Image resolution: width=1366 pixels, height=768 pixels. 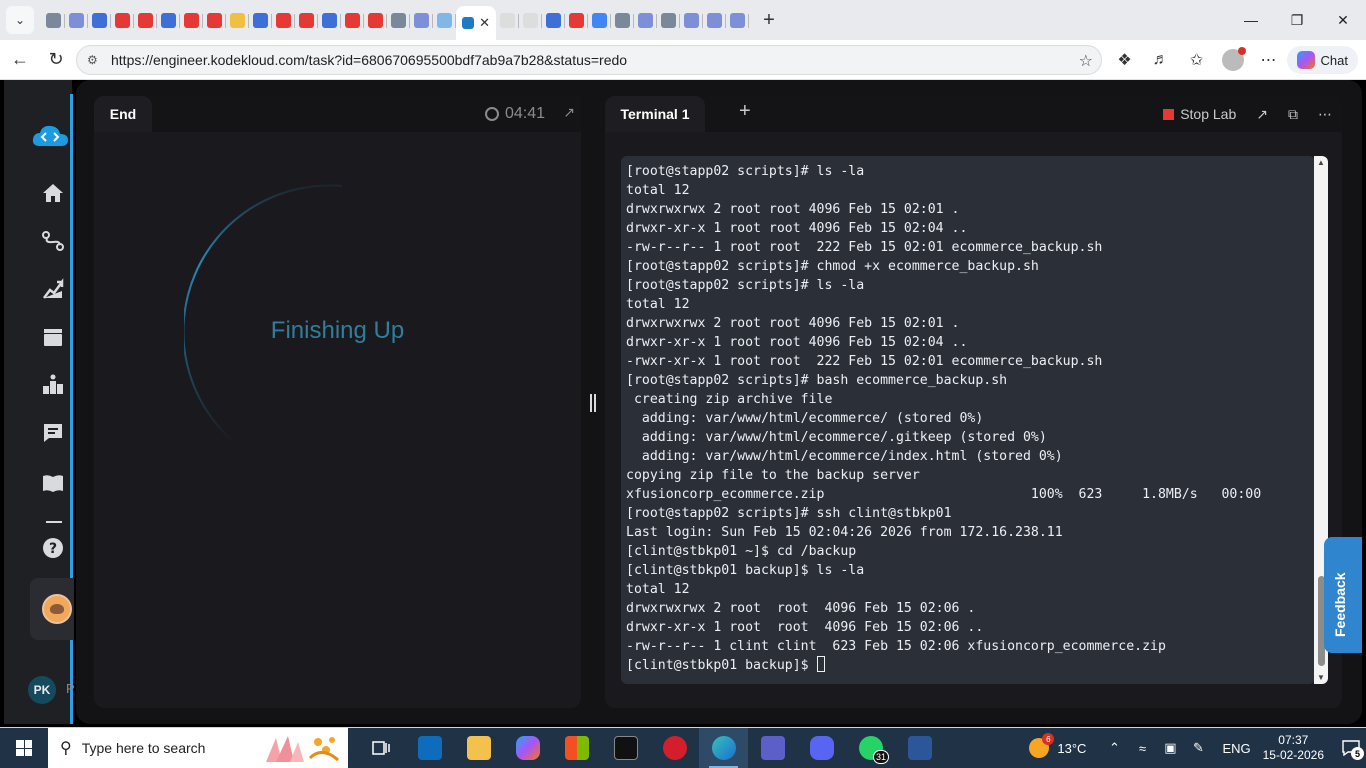 What do you see at coordinates (1321, 162) in the screenshot?
I see `scroll-up-icon: ▲` at bounding box center [1321, 162].